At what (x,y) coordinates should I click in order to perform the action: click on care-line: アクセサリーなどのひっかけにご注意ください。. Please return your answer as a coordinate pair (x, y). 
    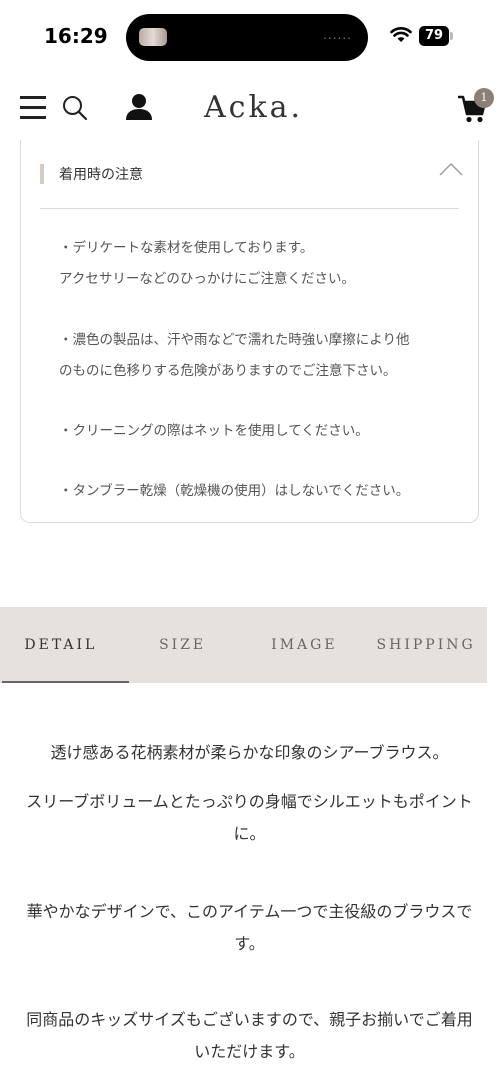
    Looking at the image, I should click on (207, 279).